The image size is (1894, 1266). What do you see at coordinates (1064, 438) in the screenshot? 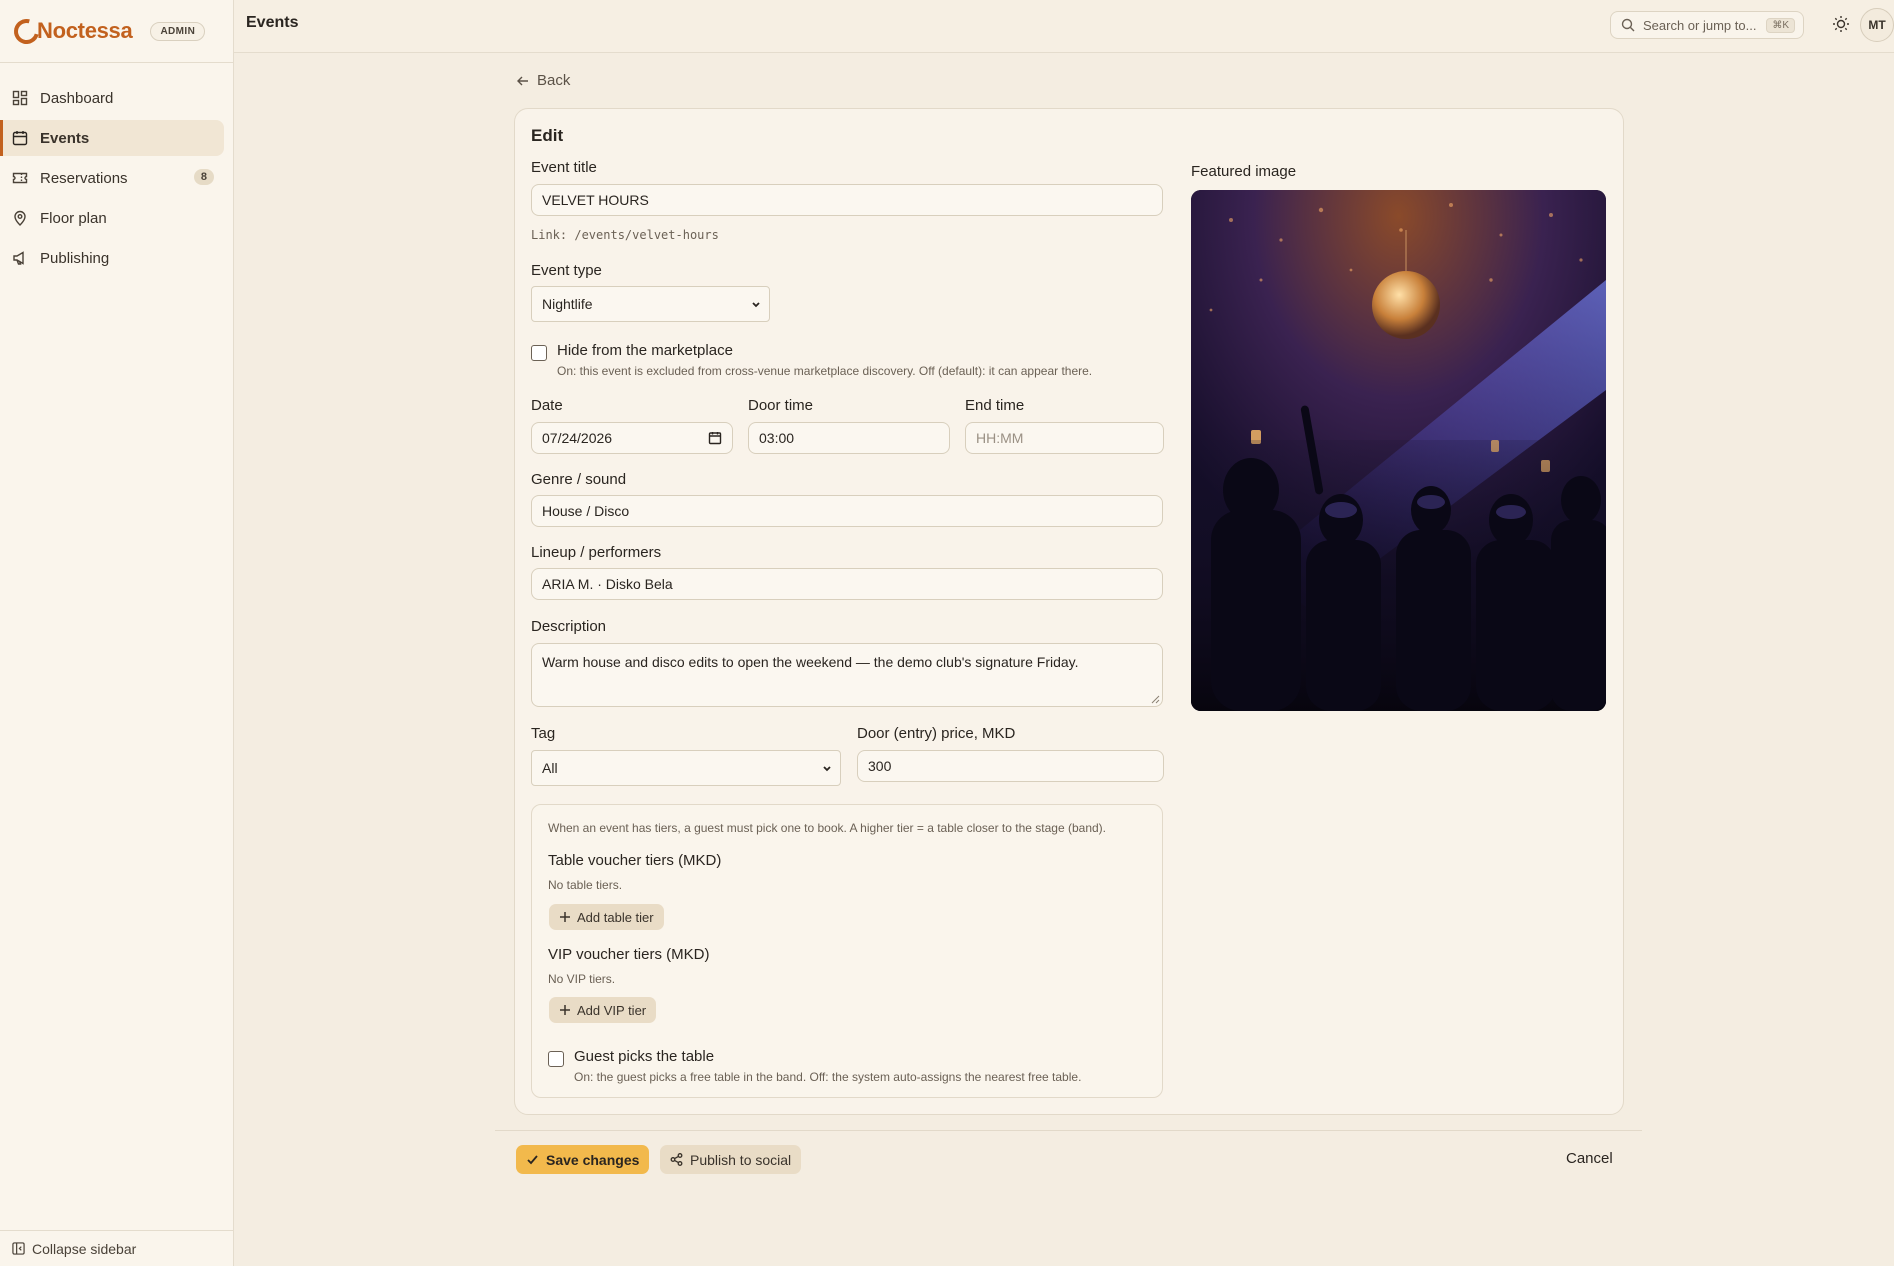
I see `end-time-input: HH:MM` at bounding box center [1064, 438].